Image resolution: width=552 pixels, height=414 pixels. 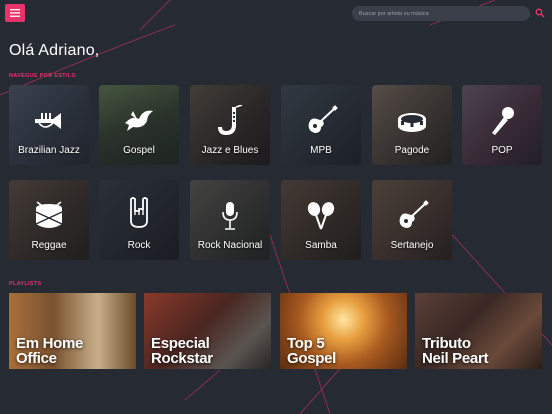 I want to click on style-label: Rock, so click(x=139, y=245).